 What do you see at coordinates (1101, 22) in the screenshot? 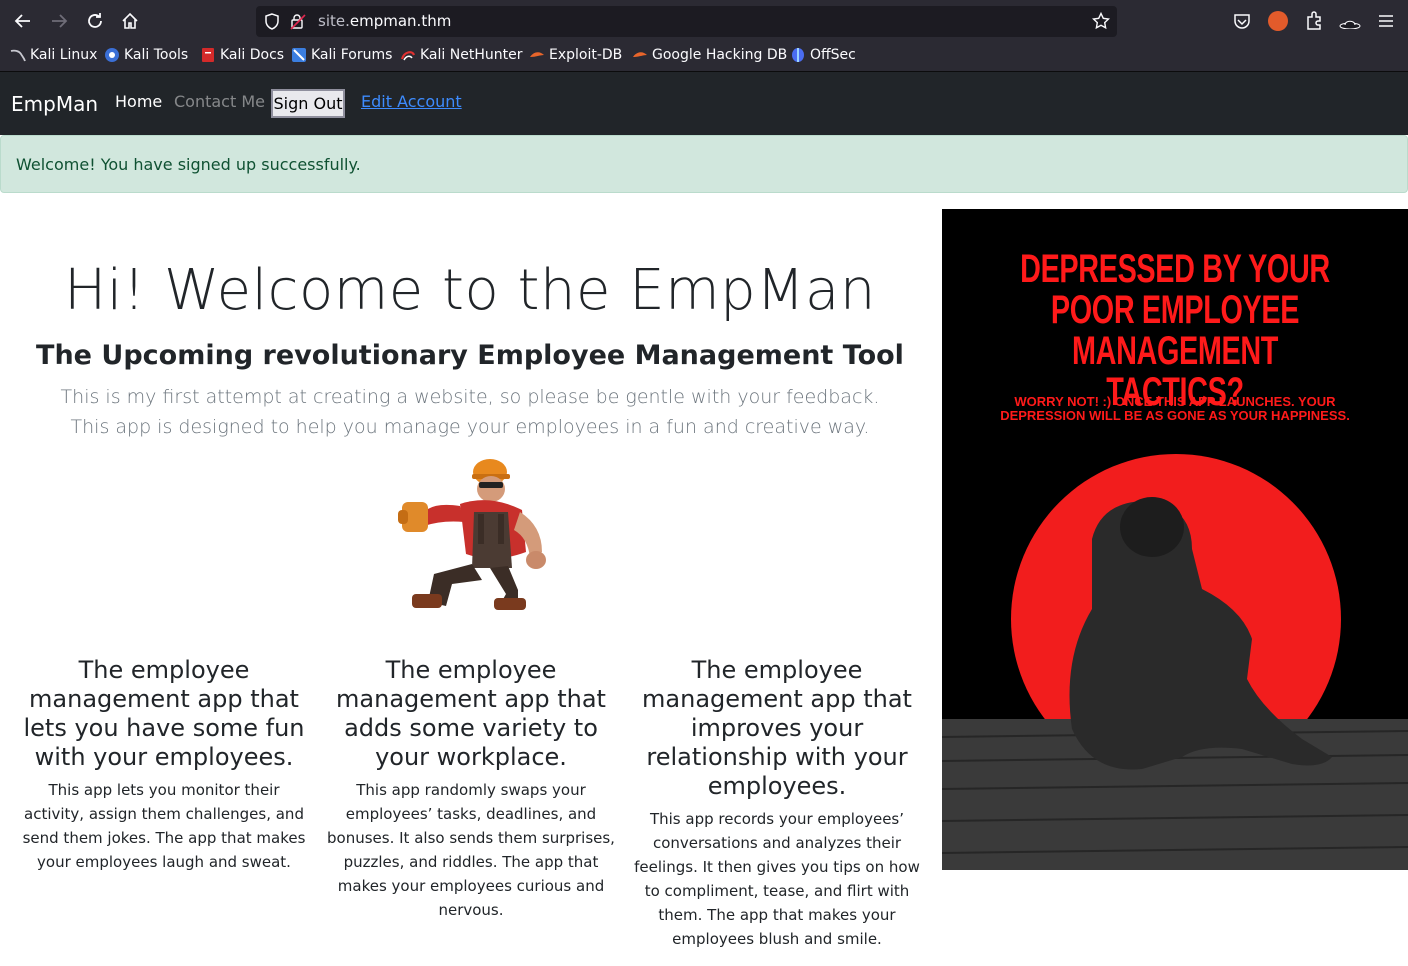
I see `bookmark-star-icon` at bounding box center [1101, 22].